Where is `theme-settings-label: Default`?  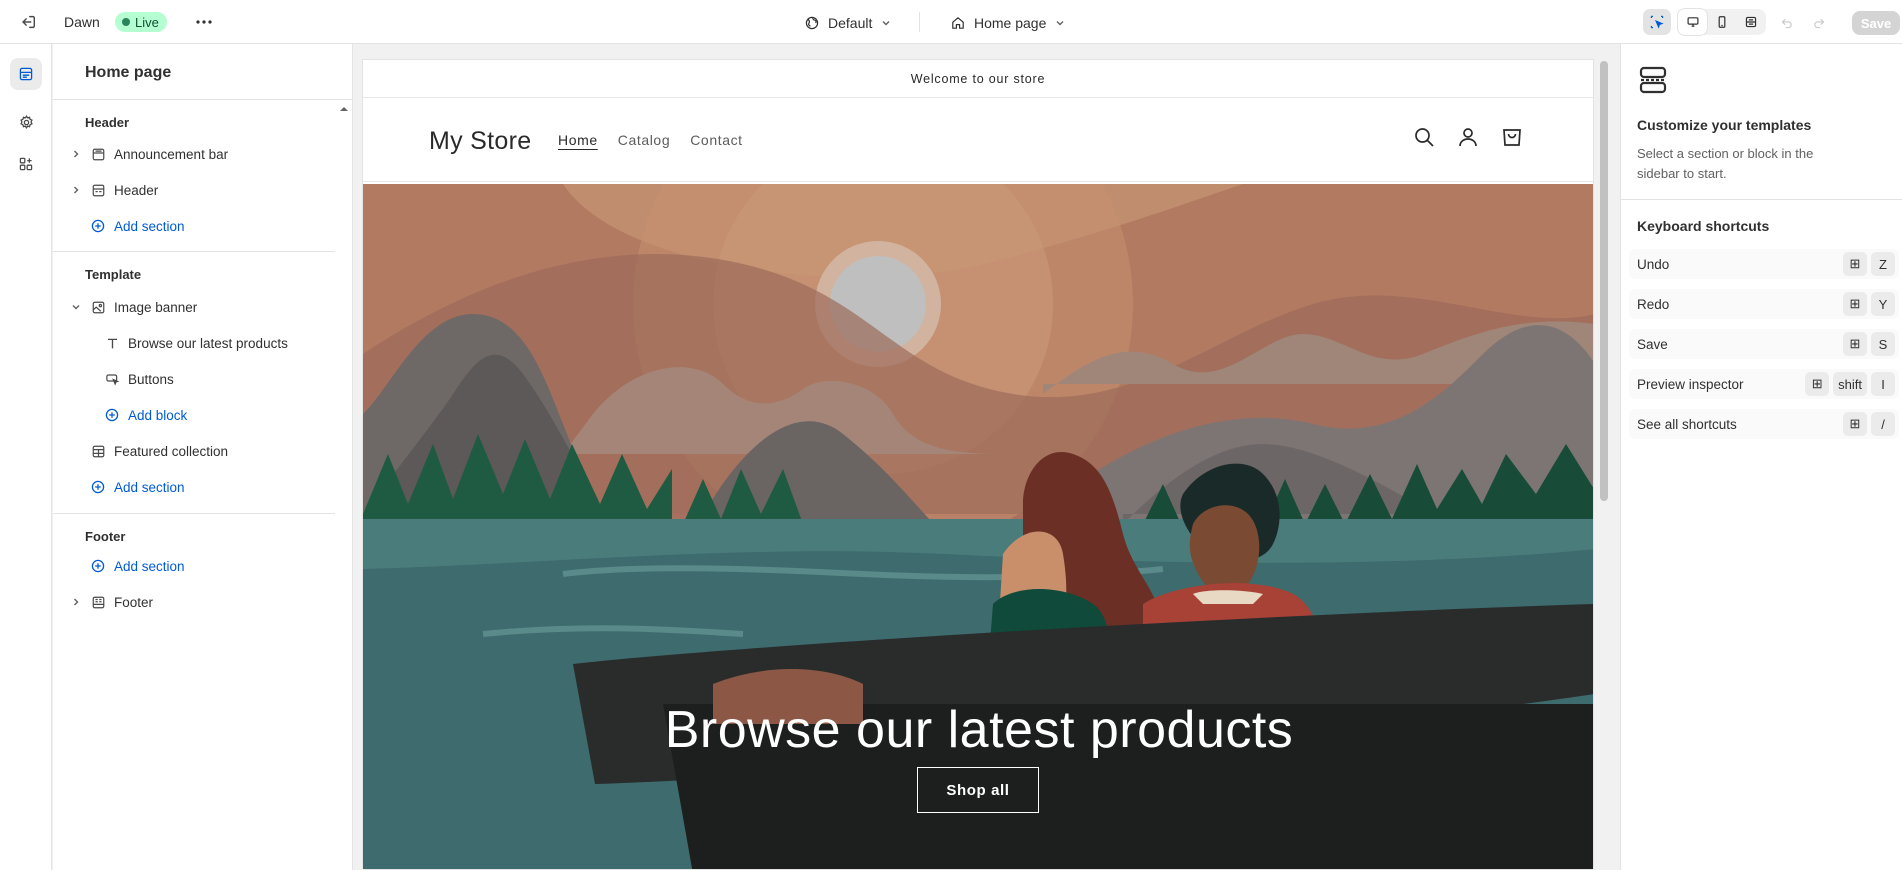
theme-settings-label: Default is located at coordinates (850, 23).